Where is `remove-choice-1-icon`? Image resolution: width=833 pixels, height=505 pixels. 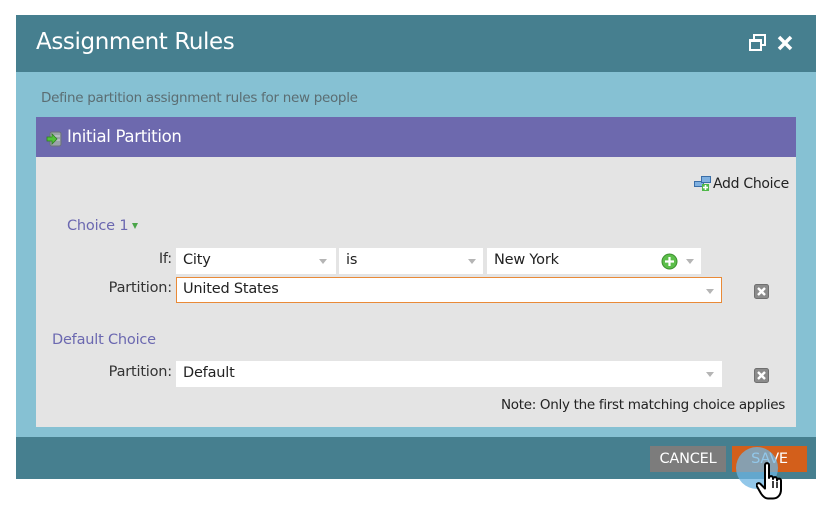 remove-choice-1-icon is located at coordinates (761, 291).